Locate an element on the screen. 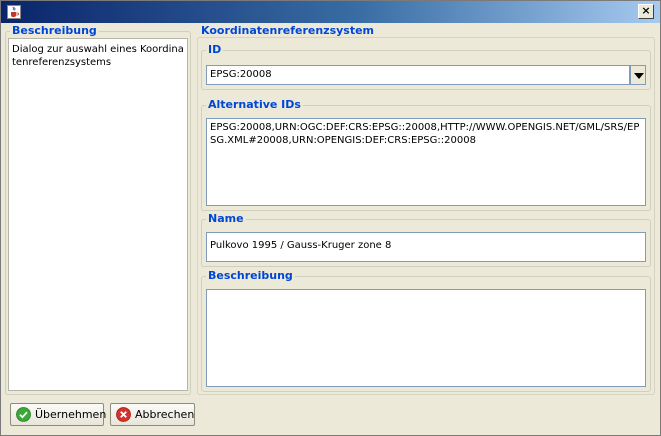  close-icon: × is located at coordinates (646, 10).